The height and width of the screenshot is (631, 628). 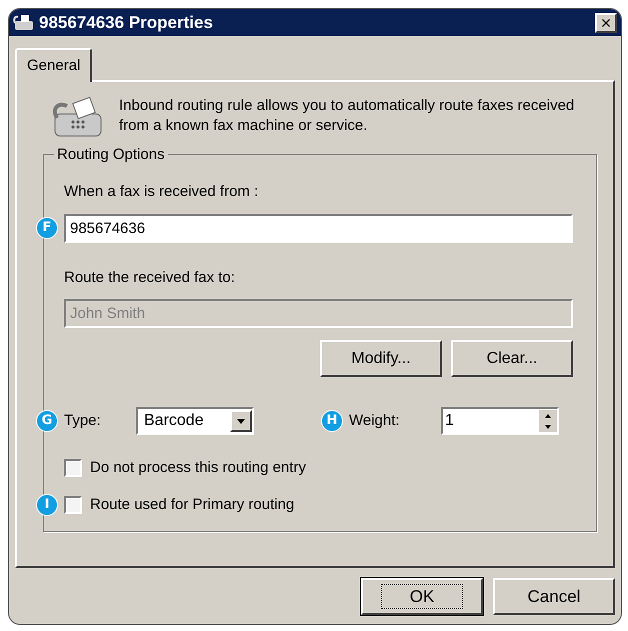 I want to click on intro-text: Inbound routing rule allows you to automatically route faxes received from a known fax machine or service., so click(x=347, y=116).